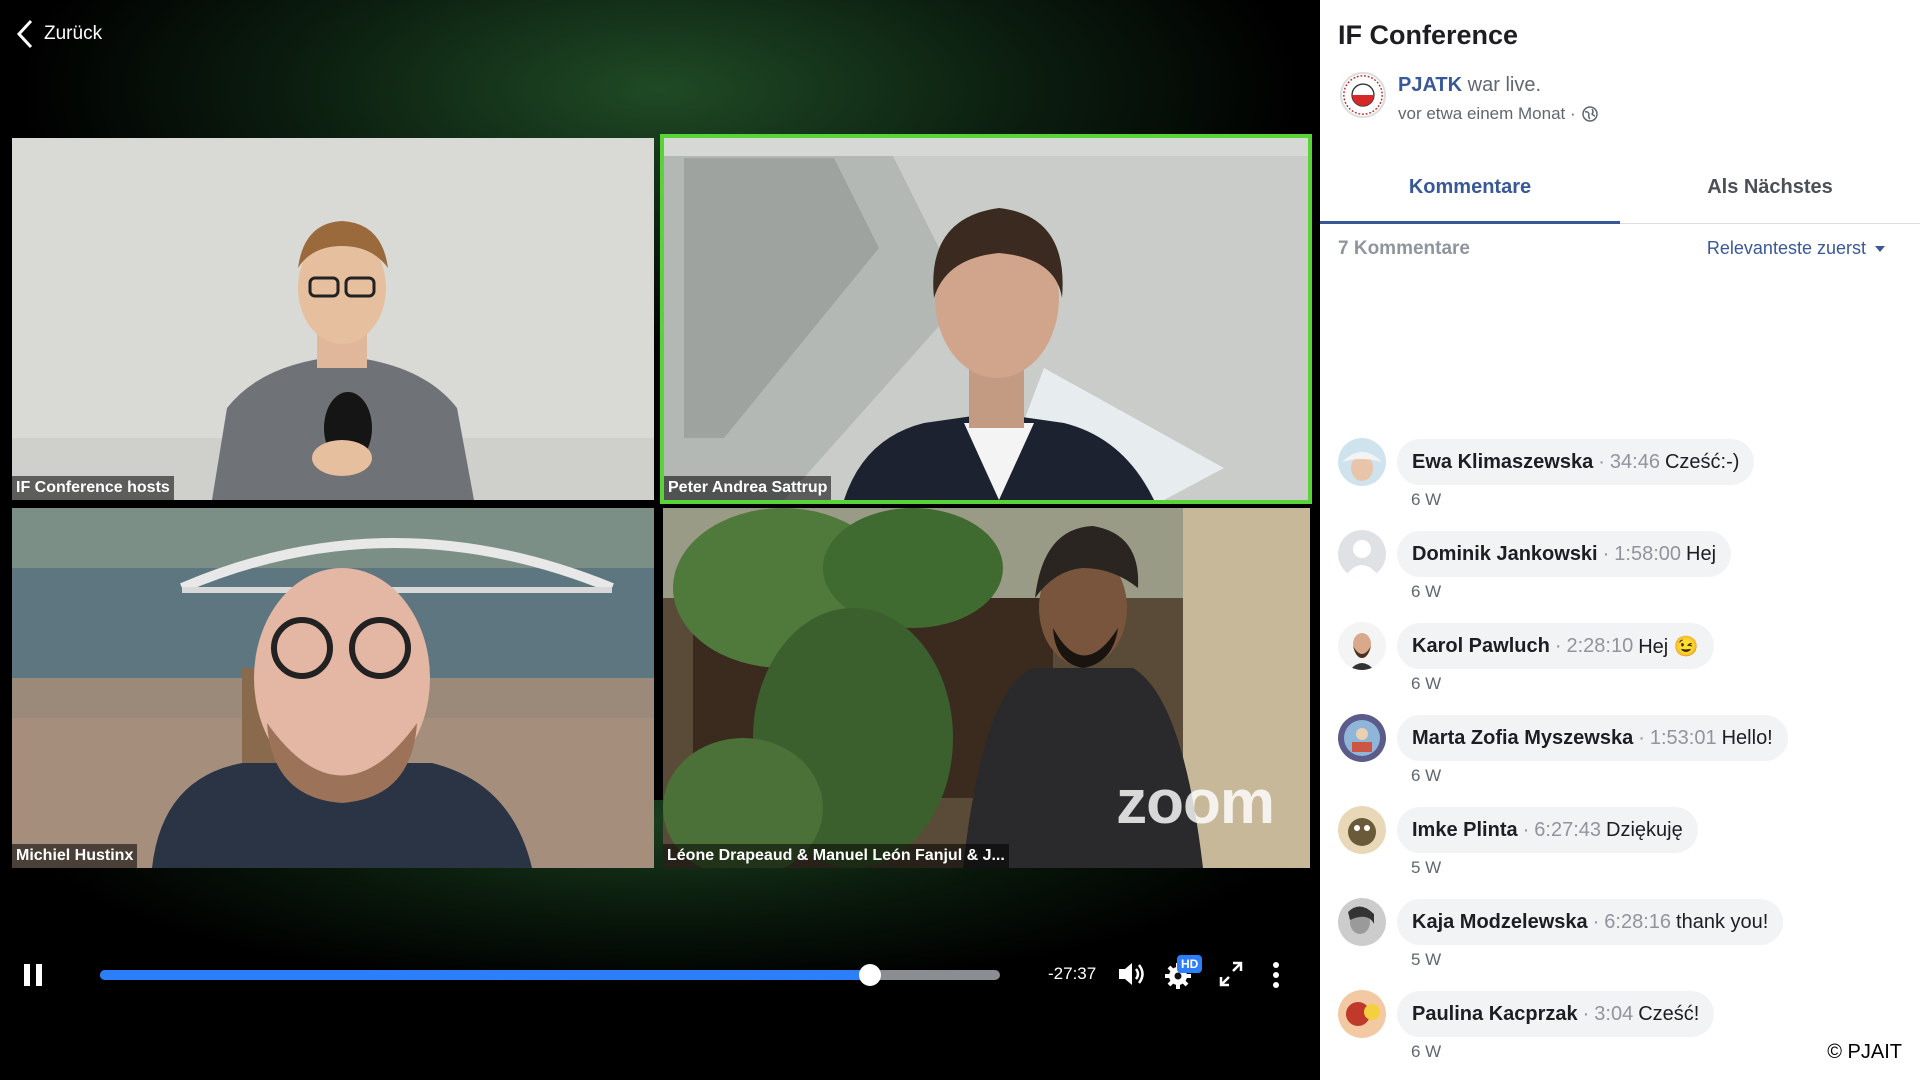  I want to click on comment-author: Paulina Kacprzak, so click(1495, 1014).